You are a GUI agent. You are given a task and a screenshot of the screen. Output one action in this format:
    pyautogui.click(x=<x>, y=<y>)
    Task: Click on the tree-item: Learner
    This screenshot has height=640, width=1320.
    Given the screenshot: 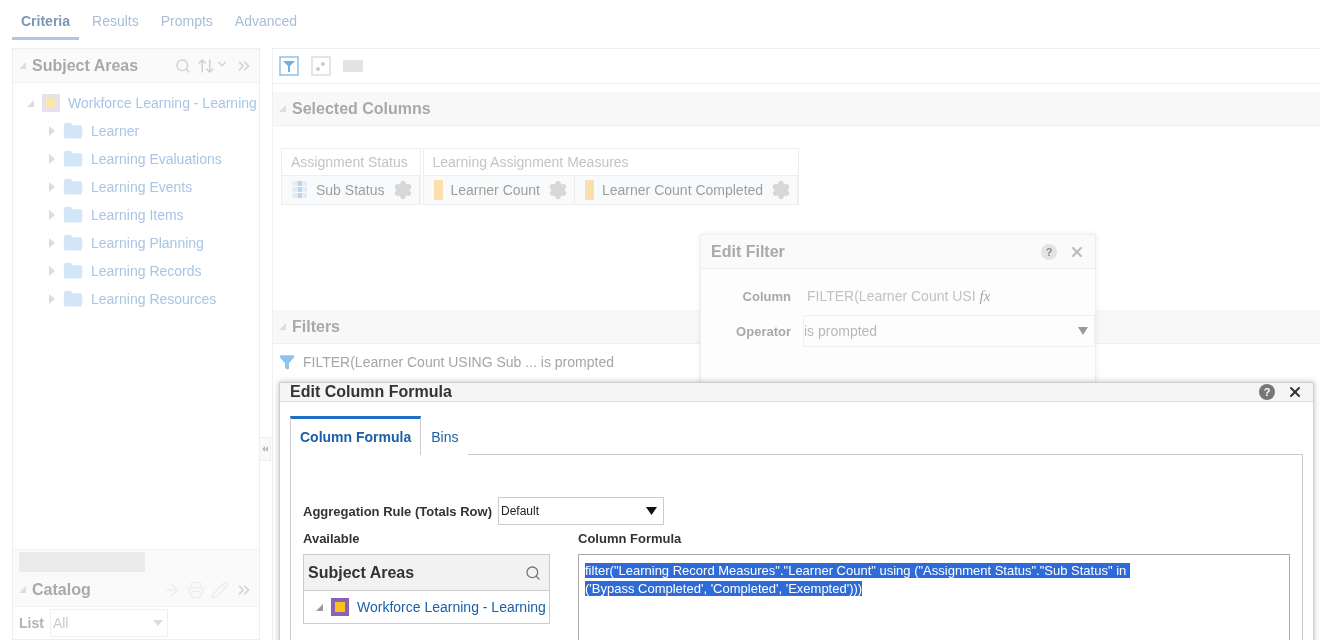 What is the action you would take?
    pyautogui.click(x=115, y=131)
    